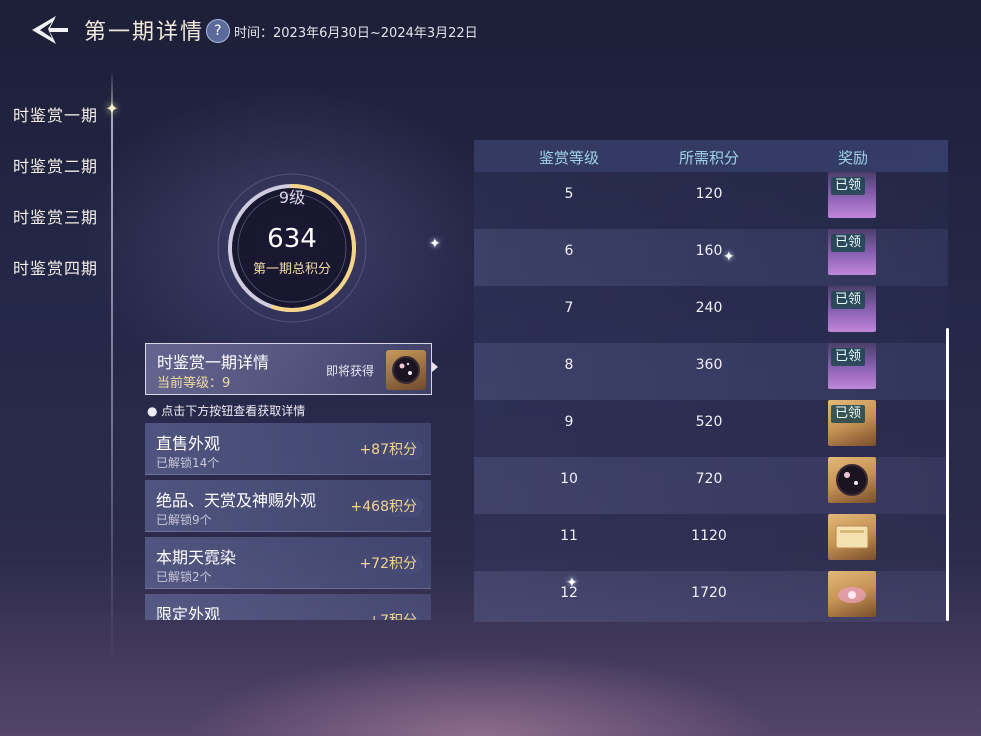 The width and height of the screenshot is (981, 736). What do you see at coordinates (196, 557) in the screenshot?
I see `source-name: 本期天霓染` at bounding box center [196, 557].